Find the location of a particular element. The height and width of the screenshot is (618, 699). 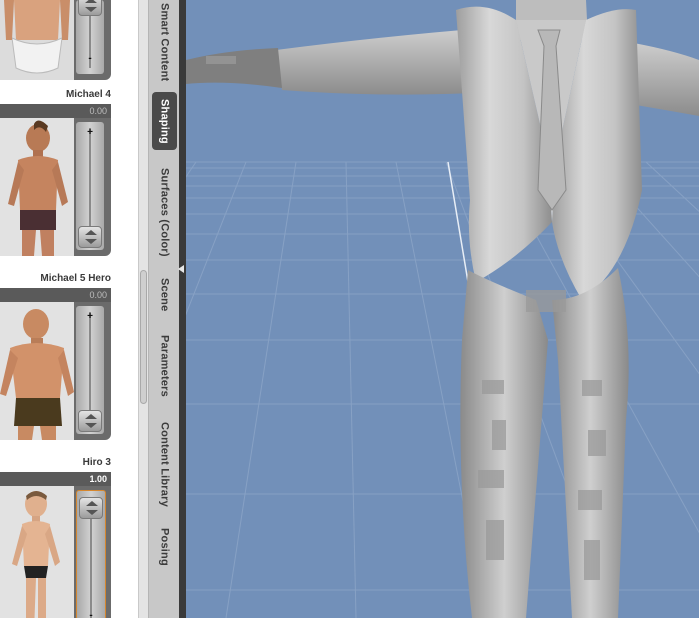

tab-posing: Posing is located at coordinates (164, 547).